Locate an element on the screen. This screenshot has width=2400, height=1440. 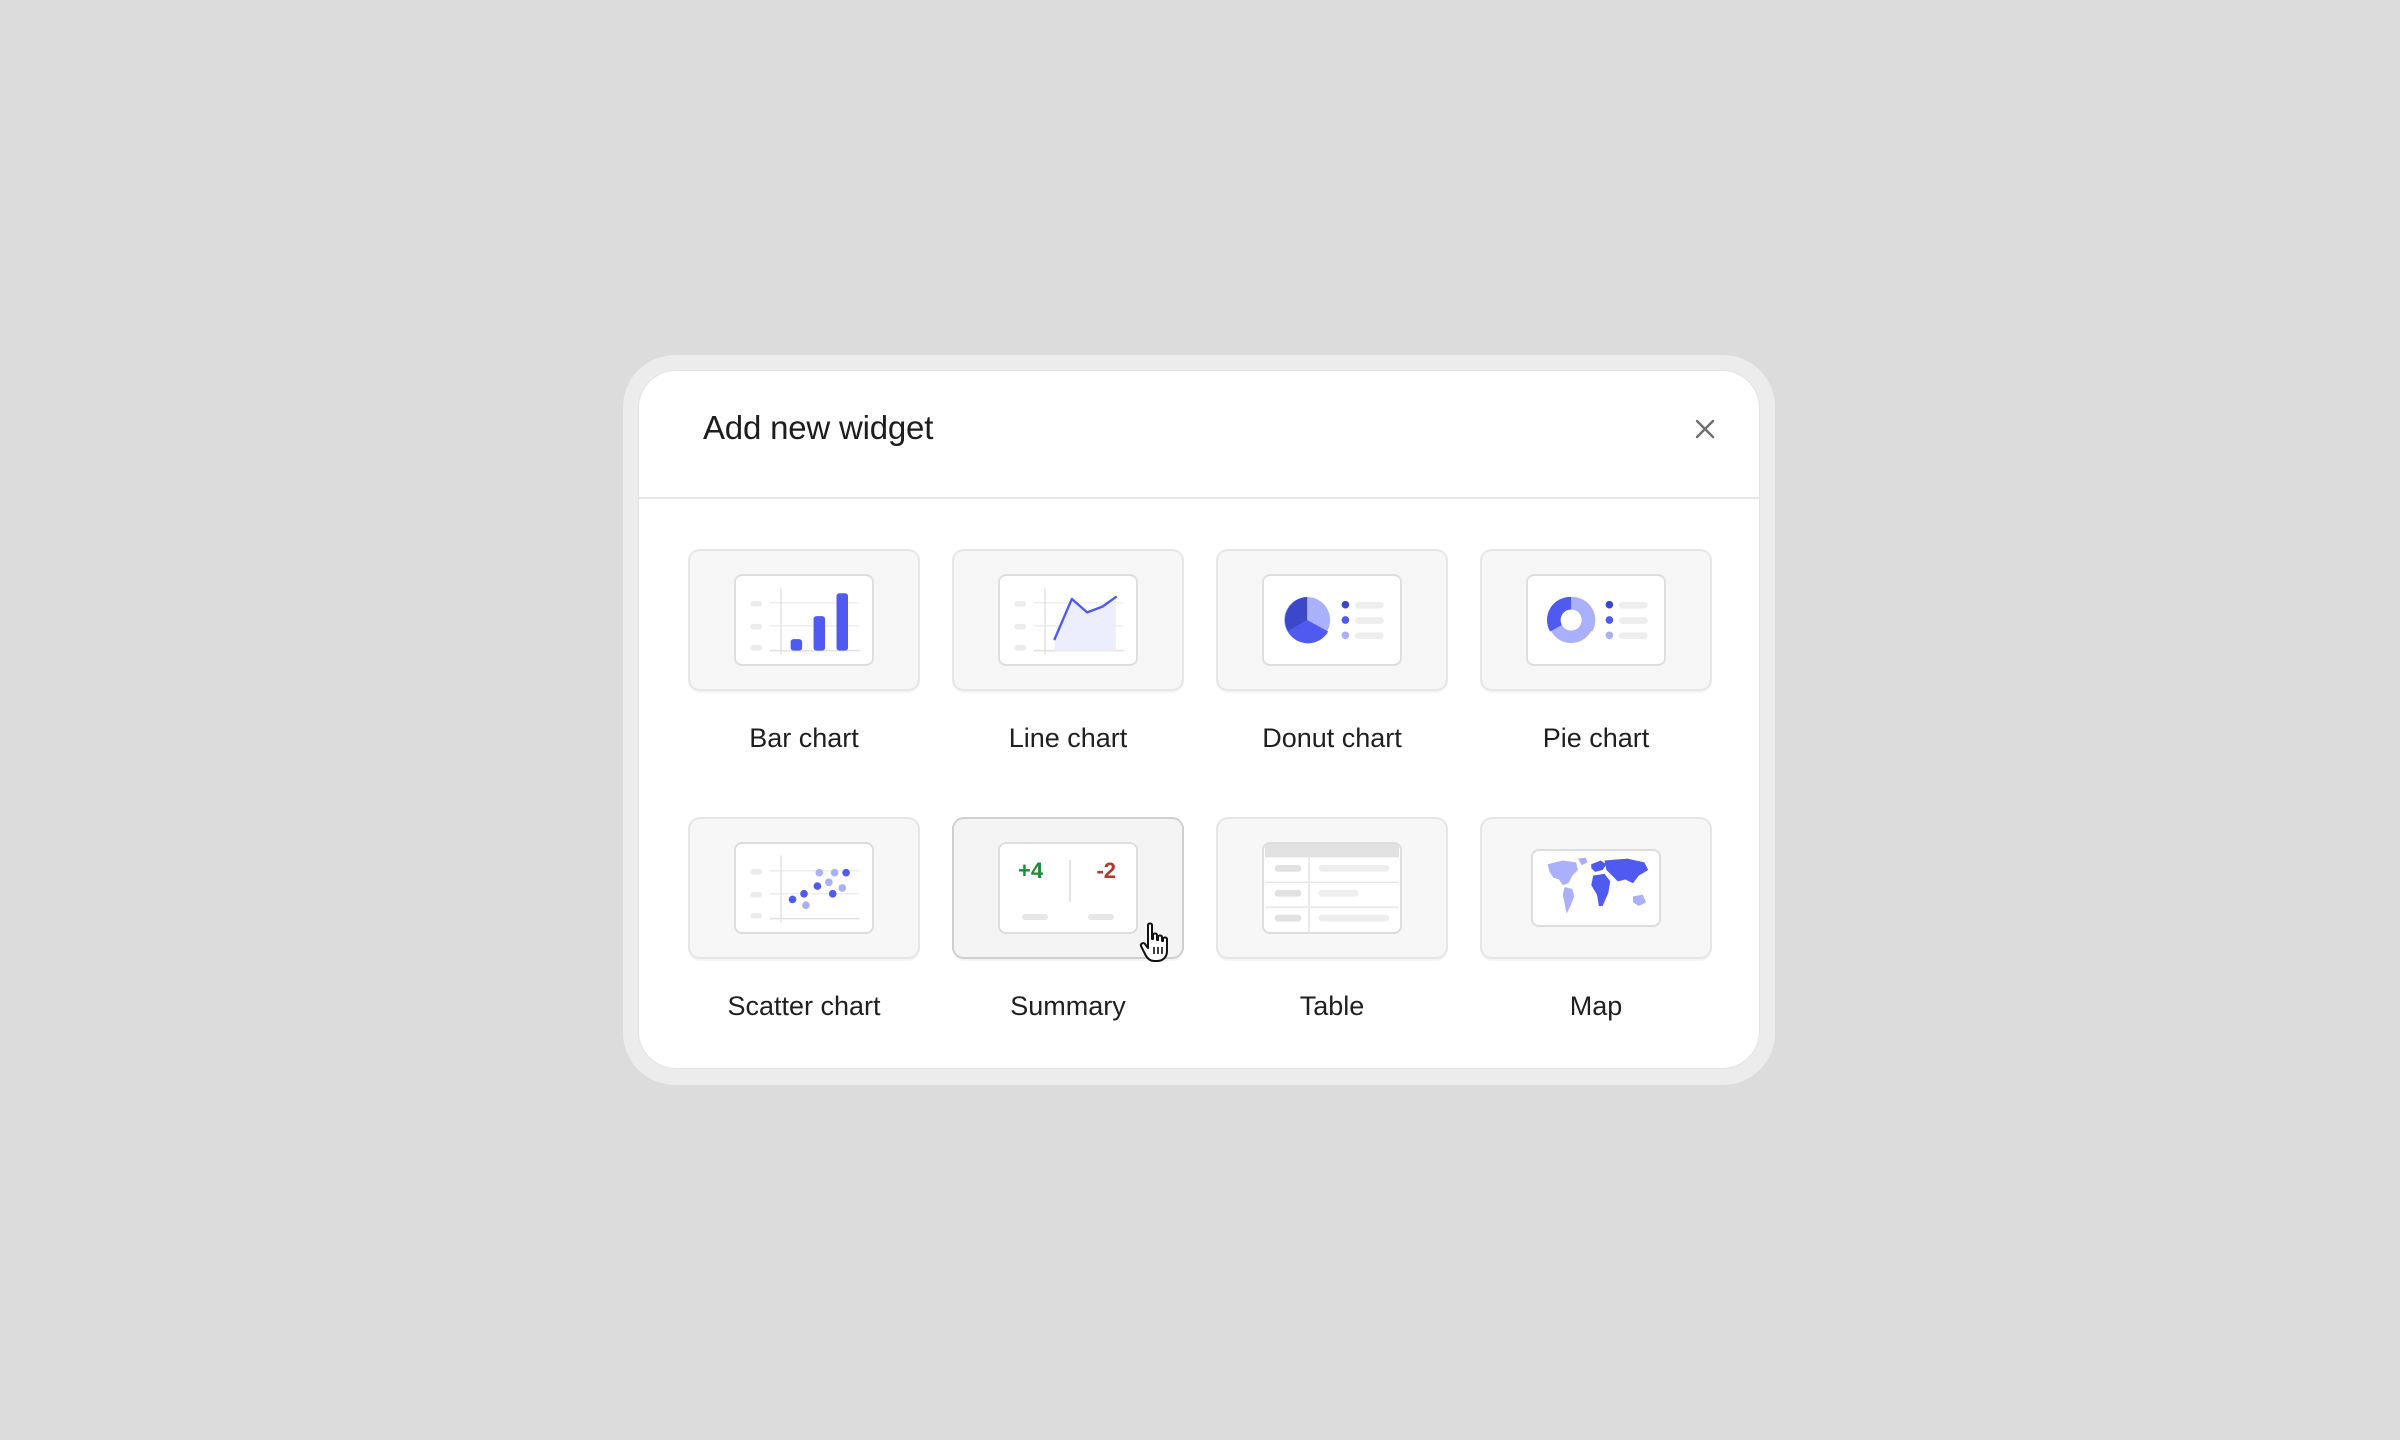
widget-option-line-chart: Line chart is located at coordinates (1068, 651).